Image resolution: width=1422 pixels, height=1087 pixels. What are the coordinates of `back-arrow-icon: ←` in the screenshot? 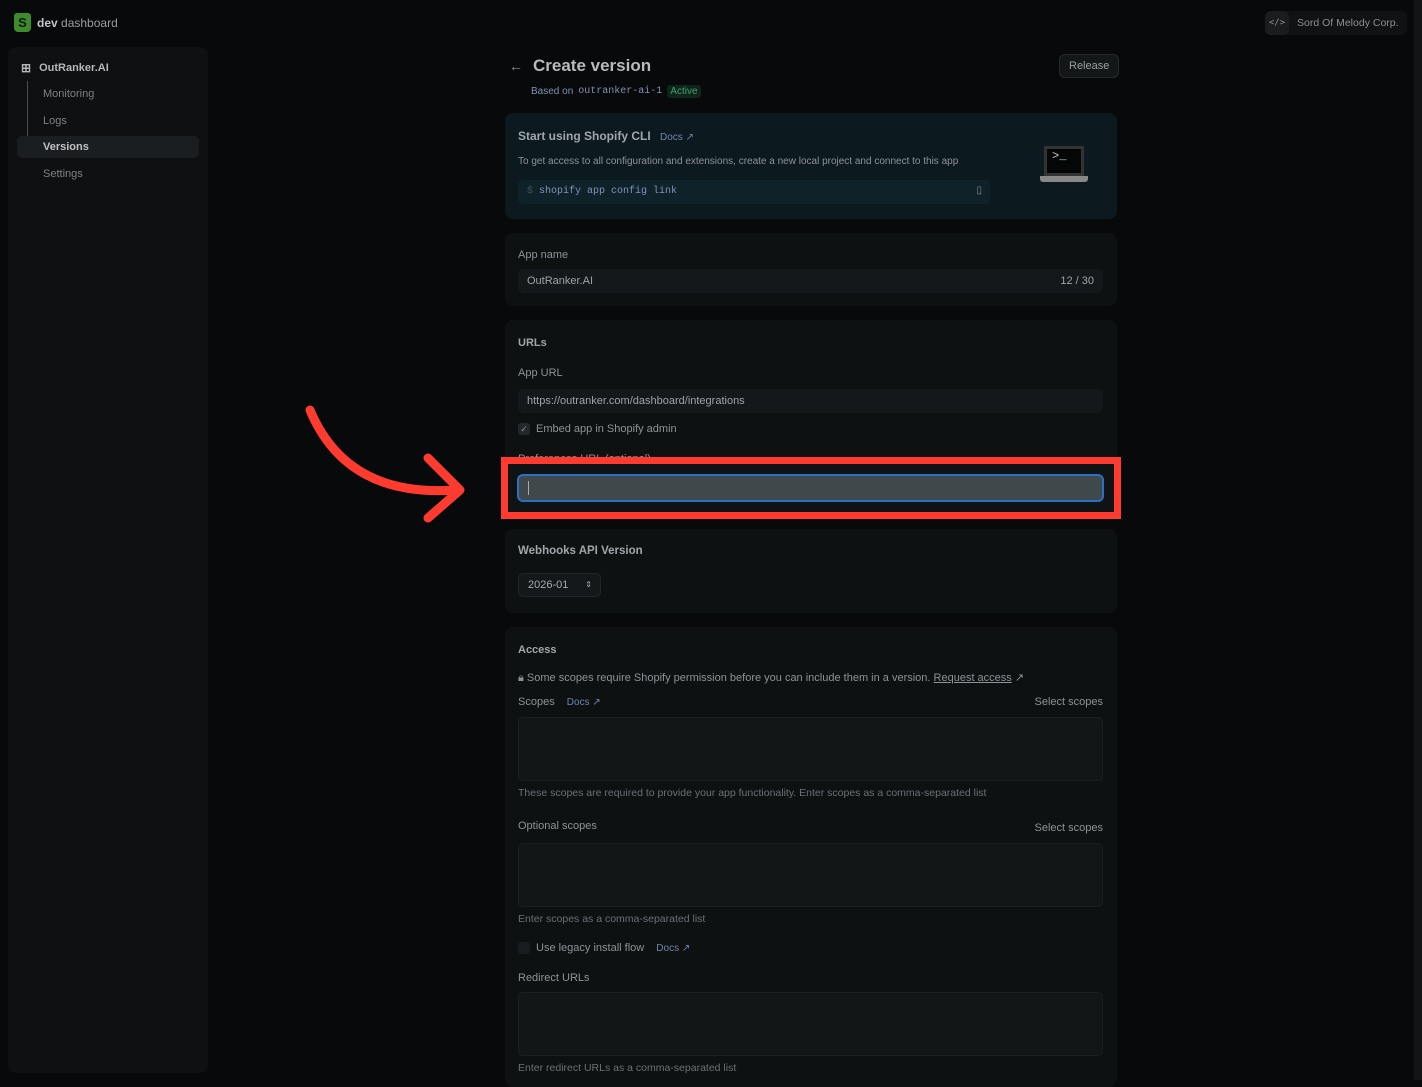 It's located at (516, 66).